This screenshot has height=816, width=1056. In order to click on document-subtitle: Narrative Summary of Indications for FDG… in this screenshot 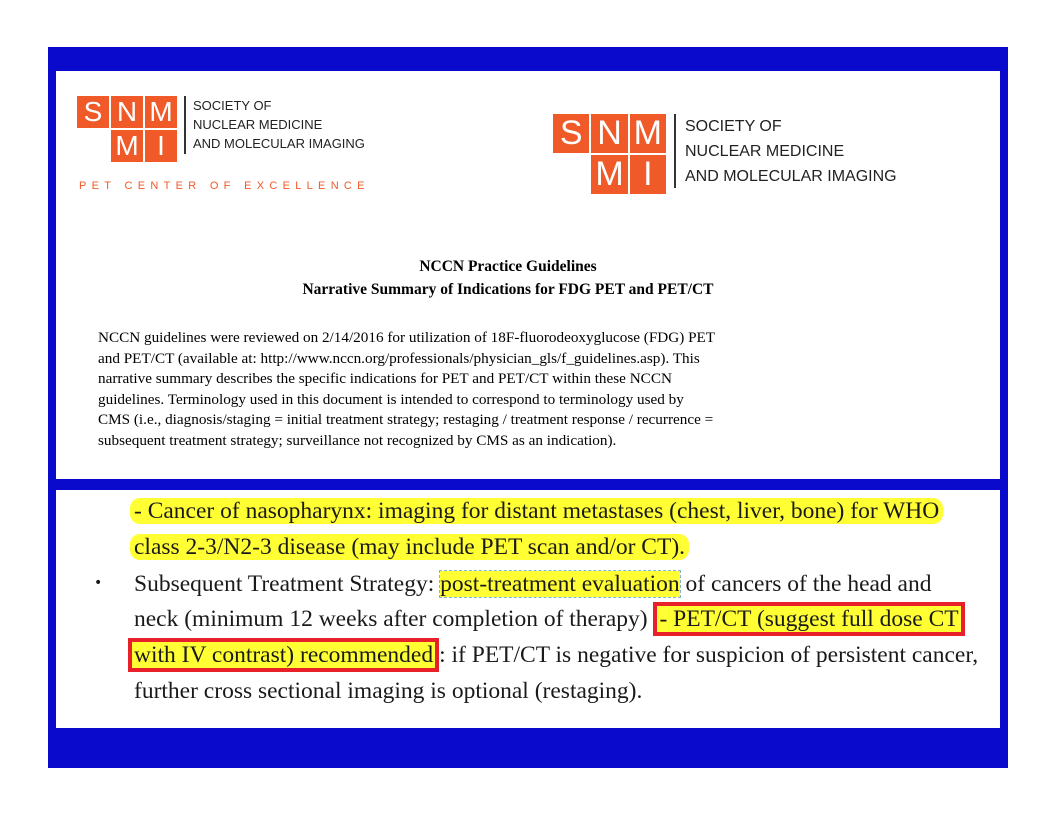, I will do `click(508, 289)`.